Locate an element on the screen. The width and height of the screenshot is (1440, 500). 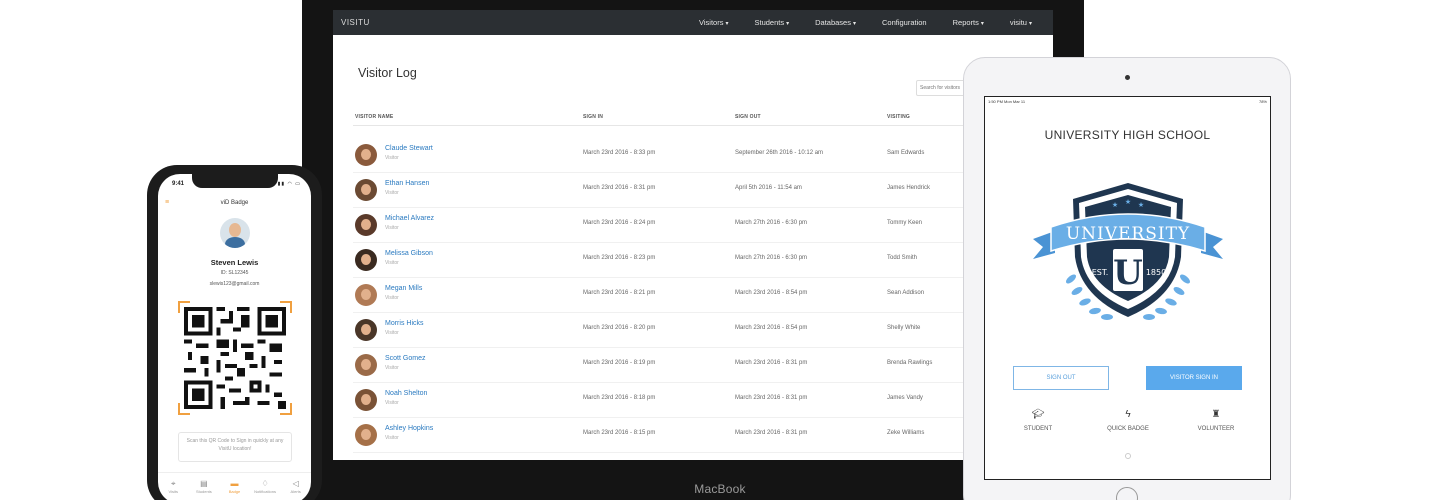
nav-configuration-label: Configuration is located at coordinates (904, 22).